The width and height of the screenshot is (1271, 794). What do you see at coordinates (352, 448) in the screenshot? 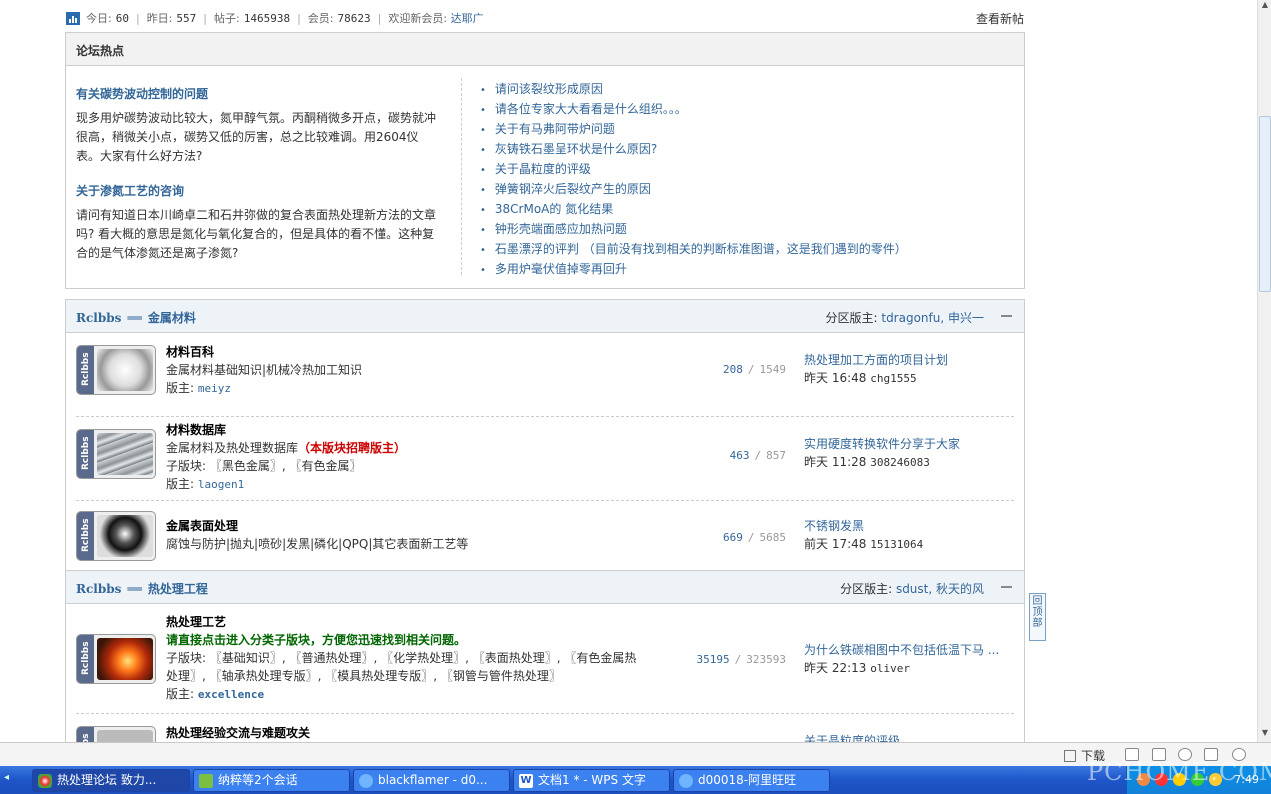
I see `recruit-moderator-notice: （本版块招聘版主）` at bounding box center [352, 448].